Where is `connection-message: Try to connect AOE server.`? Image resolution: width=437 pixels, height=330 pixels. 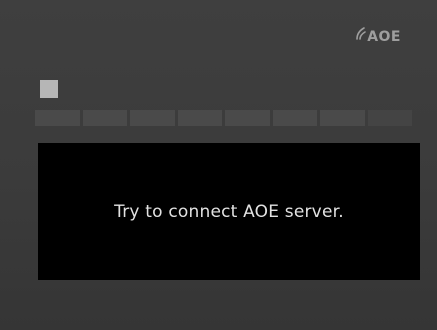
connection-message: Try to connect AOE server. is located at coordinates (229, 211).